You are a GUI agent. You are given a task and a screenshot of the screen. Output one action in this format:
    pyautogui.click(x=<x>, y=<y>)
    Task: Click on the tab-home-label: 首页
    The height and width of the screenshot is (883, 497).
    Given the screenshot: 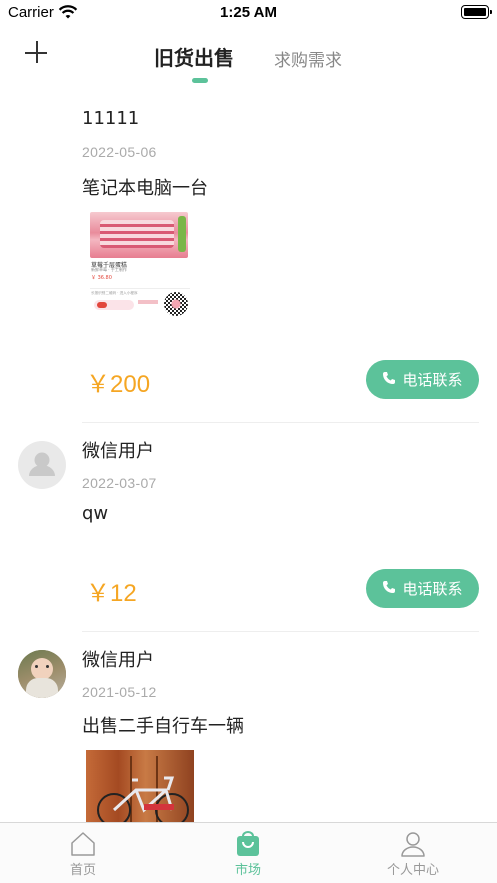 What is the action you would take?
    pyautogui.click(x=82, y=870)
    